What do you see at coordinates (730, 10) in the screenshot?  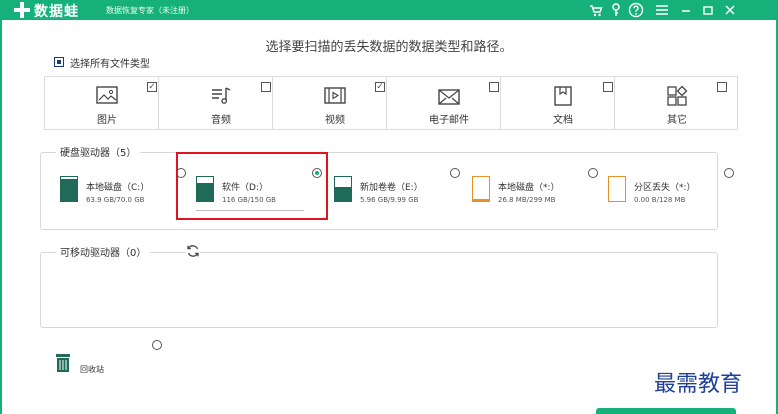 I see `close-icon` at bounding box center [730, 10].